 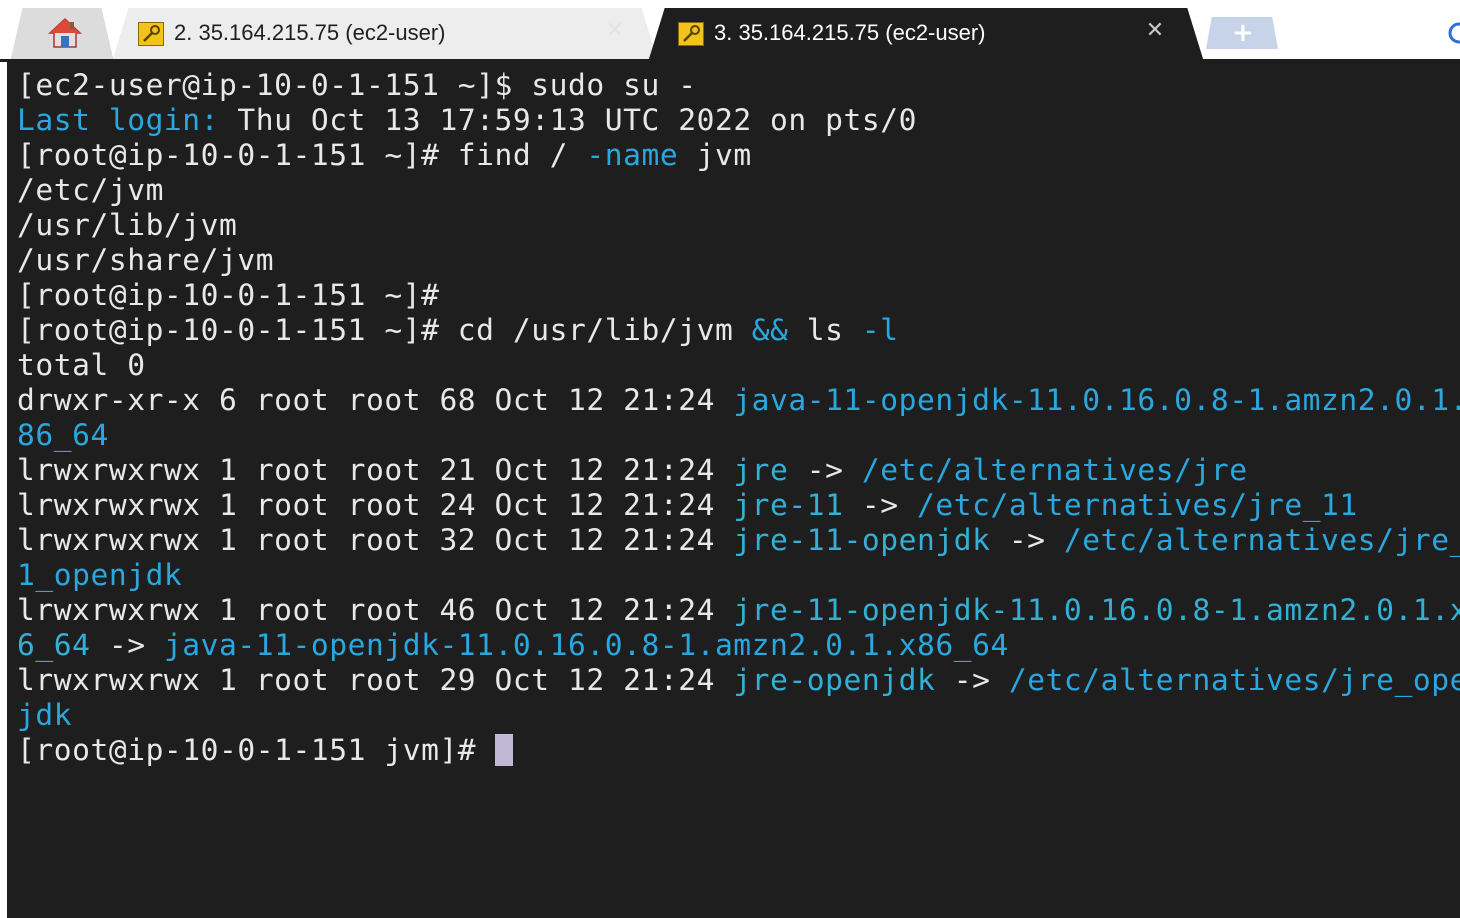 What do you see at coordinates (715, 155) in the screenshot?
I see `terminal-text: jvm` at bounding box center [715, 155].